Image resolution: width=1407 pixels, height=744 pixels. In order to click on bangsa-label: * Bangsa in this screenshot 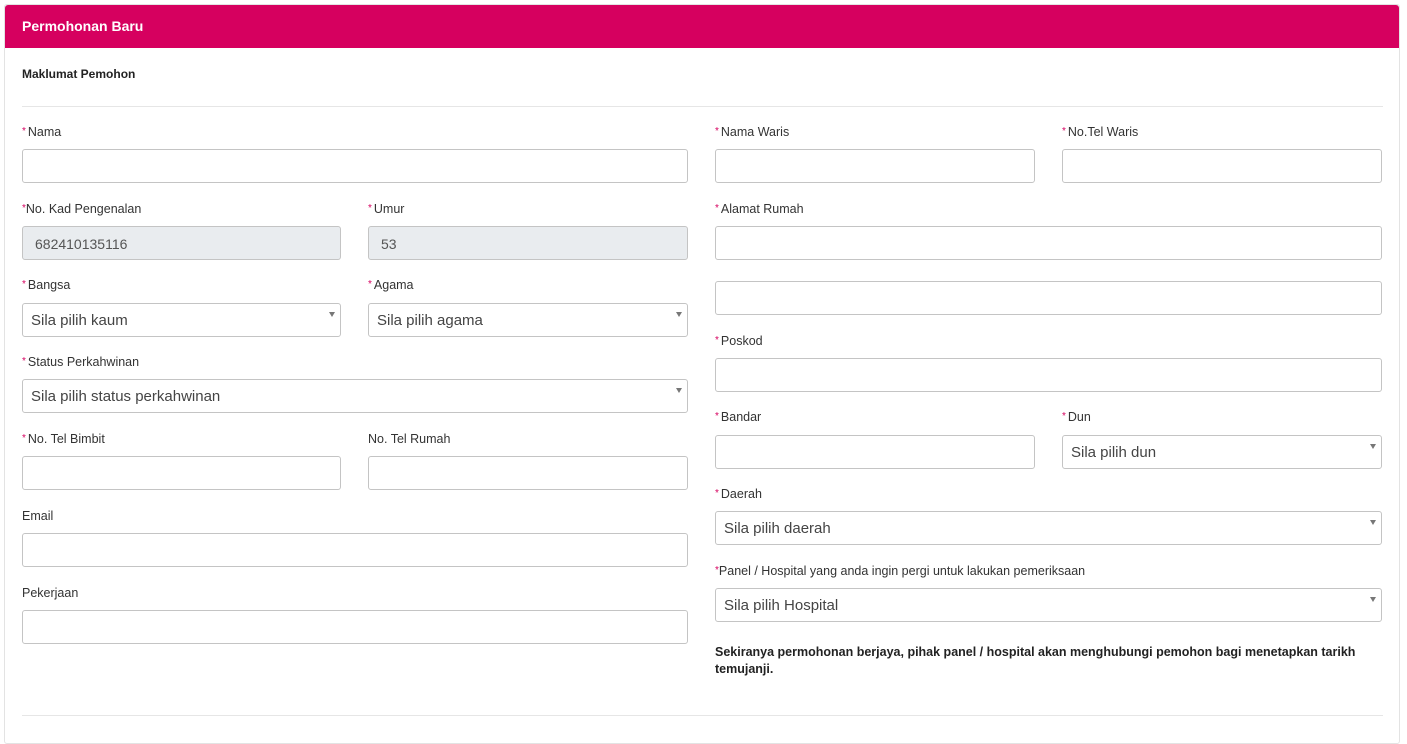, I will do `click(46, 285)`.